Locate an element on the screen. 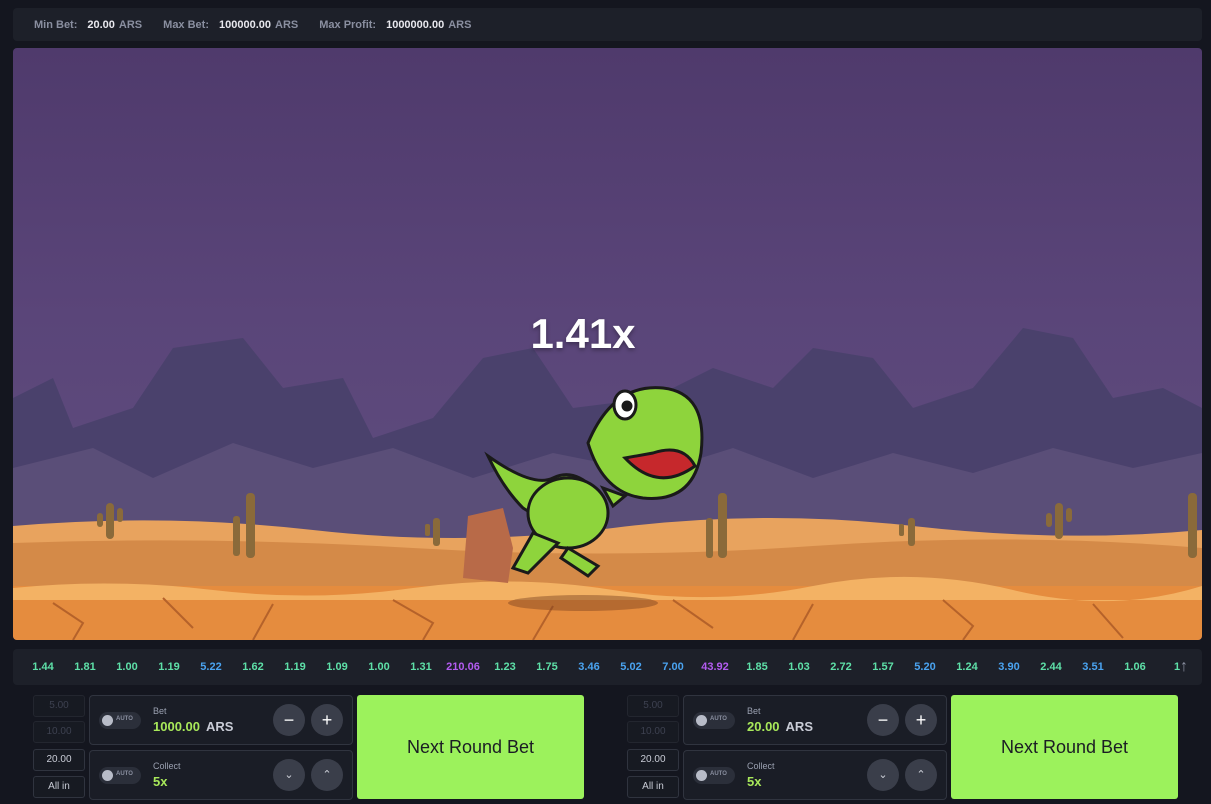  history-coefficient: 2.44 is located at coordinates (1051, 667).